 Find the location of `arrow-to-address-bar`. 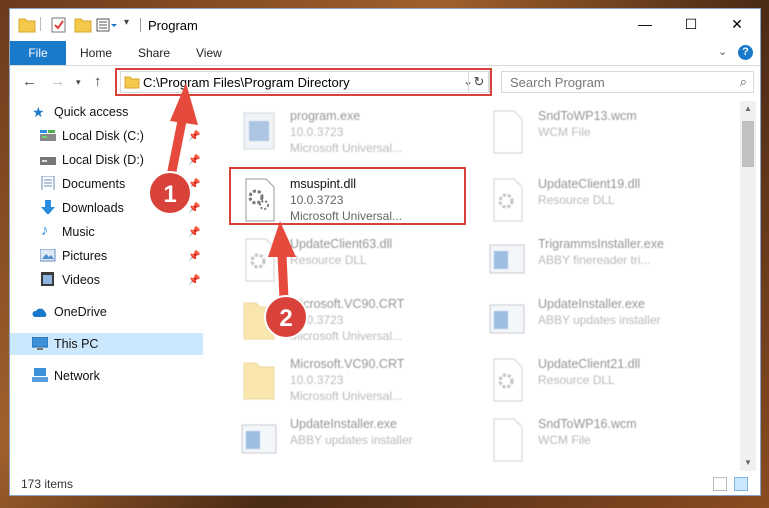

arrow-to-address-bar is located at coordinates (181, 134).